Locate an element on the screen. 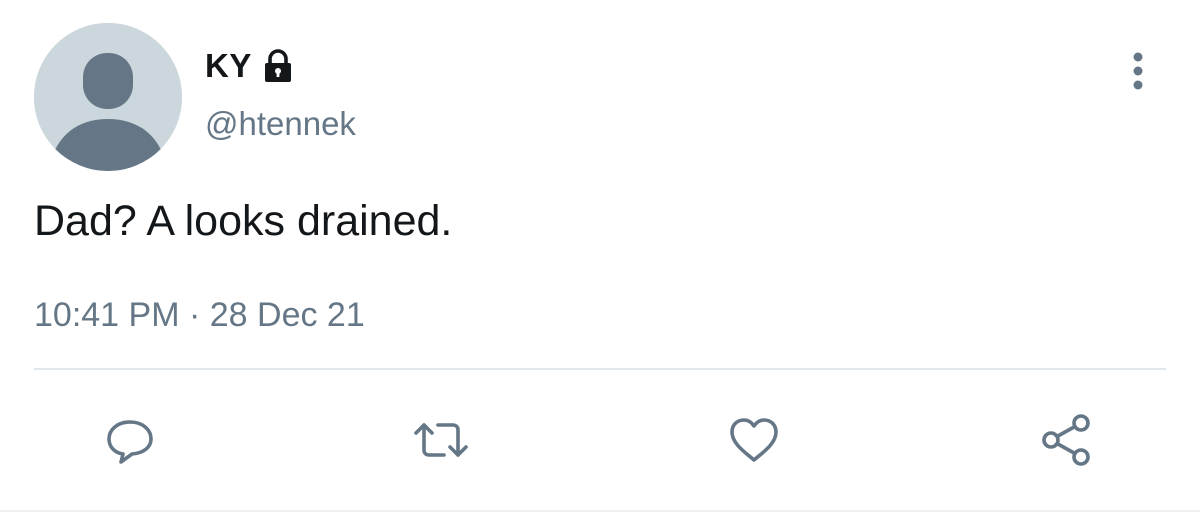  tweet-timestamp: 10:41 PM · 28 Dec 21 is located at coordinates (199, 315).